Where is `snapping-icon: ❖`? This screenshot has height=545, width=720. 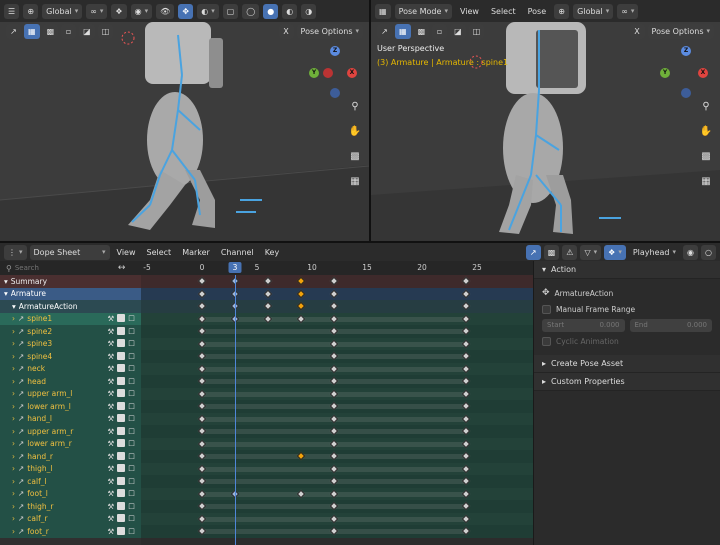
snapping-icon: ❖ is located at coordinates (615, 252).